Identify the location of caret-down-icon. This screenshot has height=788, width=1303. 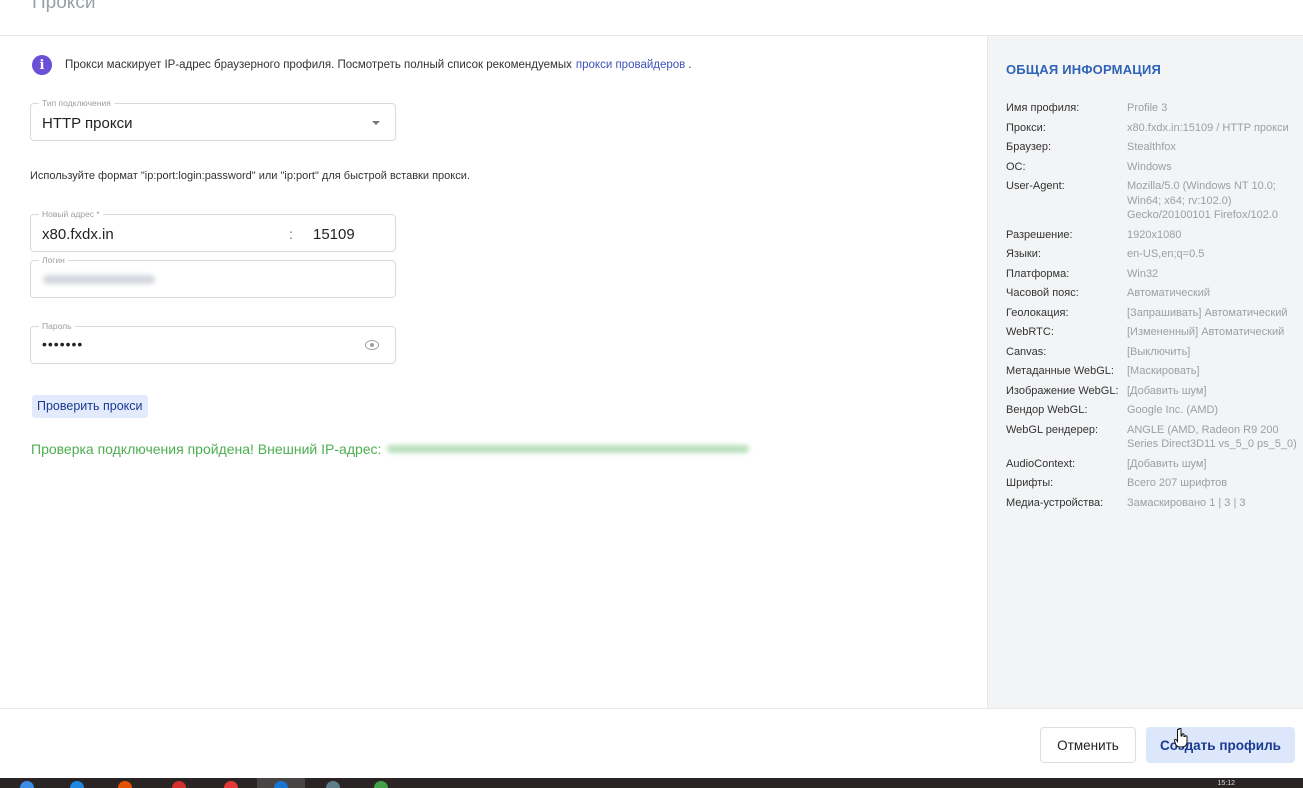
(376, 123).